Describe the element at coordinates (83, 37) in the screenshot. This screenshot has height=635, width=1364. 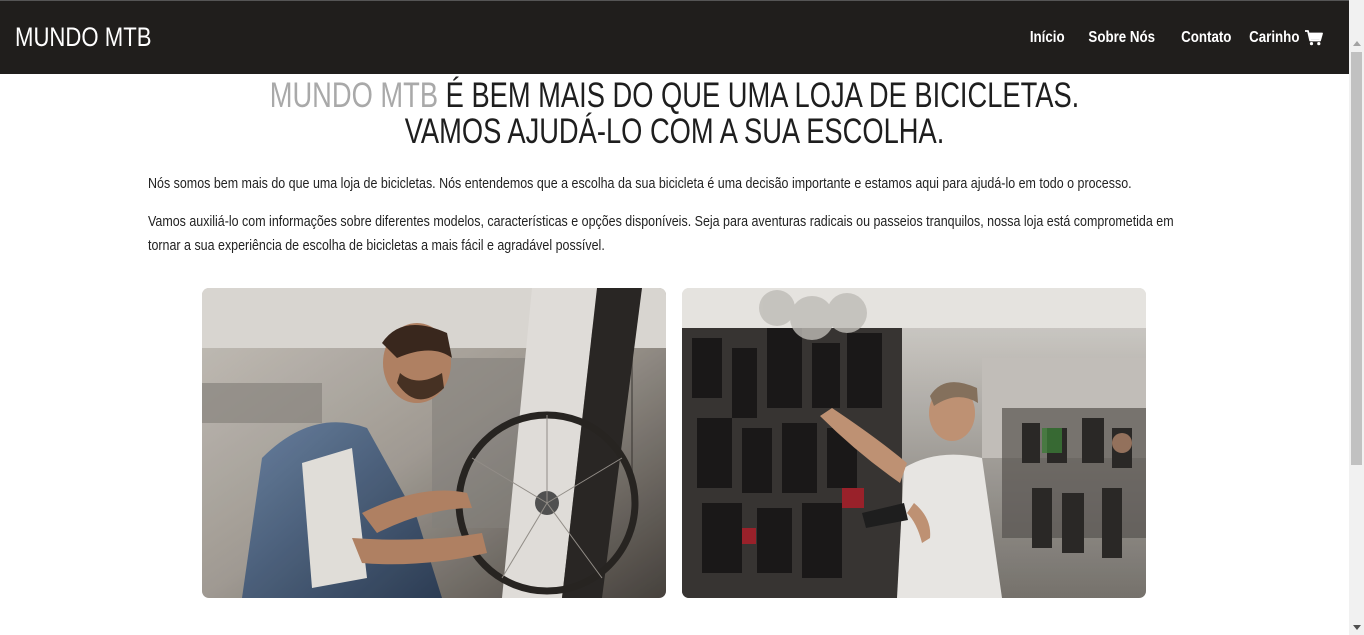
I see `brand-logo: MUNDO MTB` at that location.